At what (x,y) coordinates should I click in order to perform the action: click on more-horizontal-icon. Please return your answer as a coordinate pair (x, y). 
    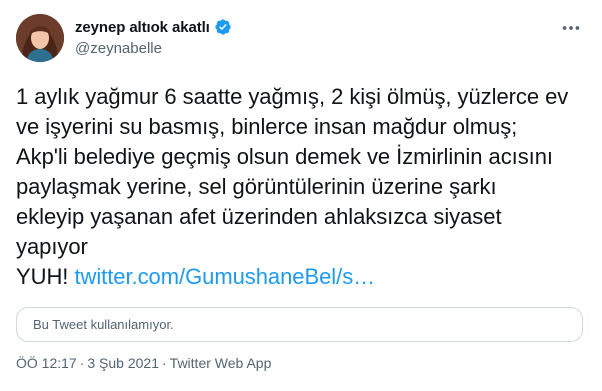
    Looking at the image, I should click on (571, 28).